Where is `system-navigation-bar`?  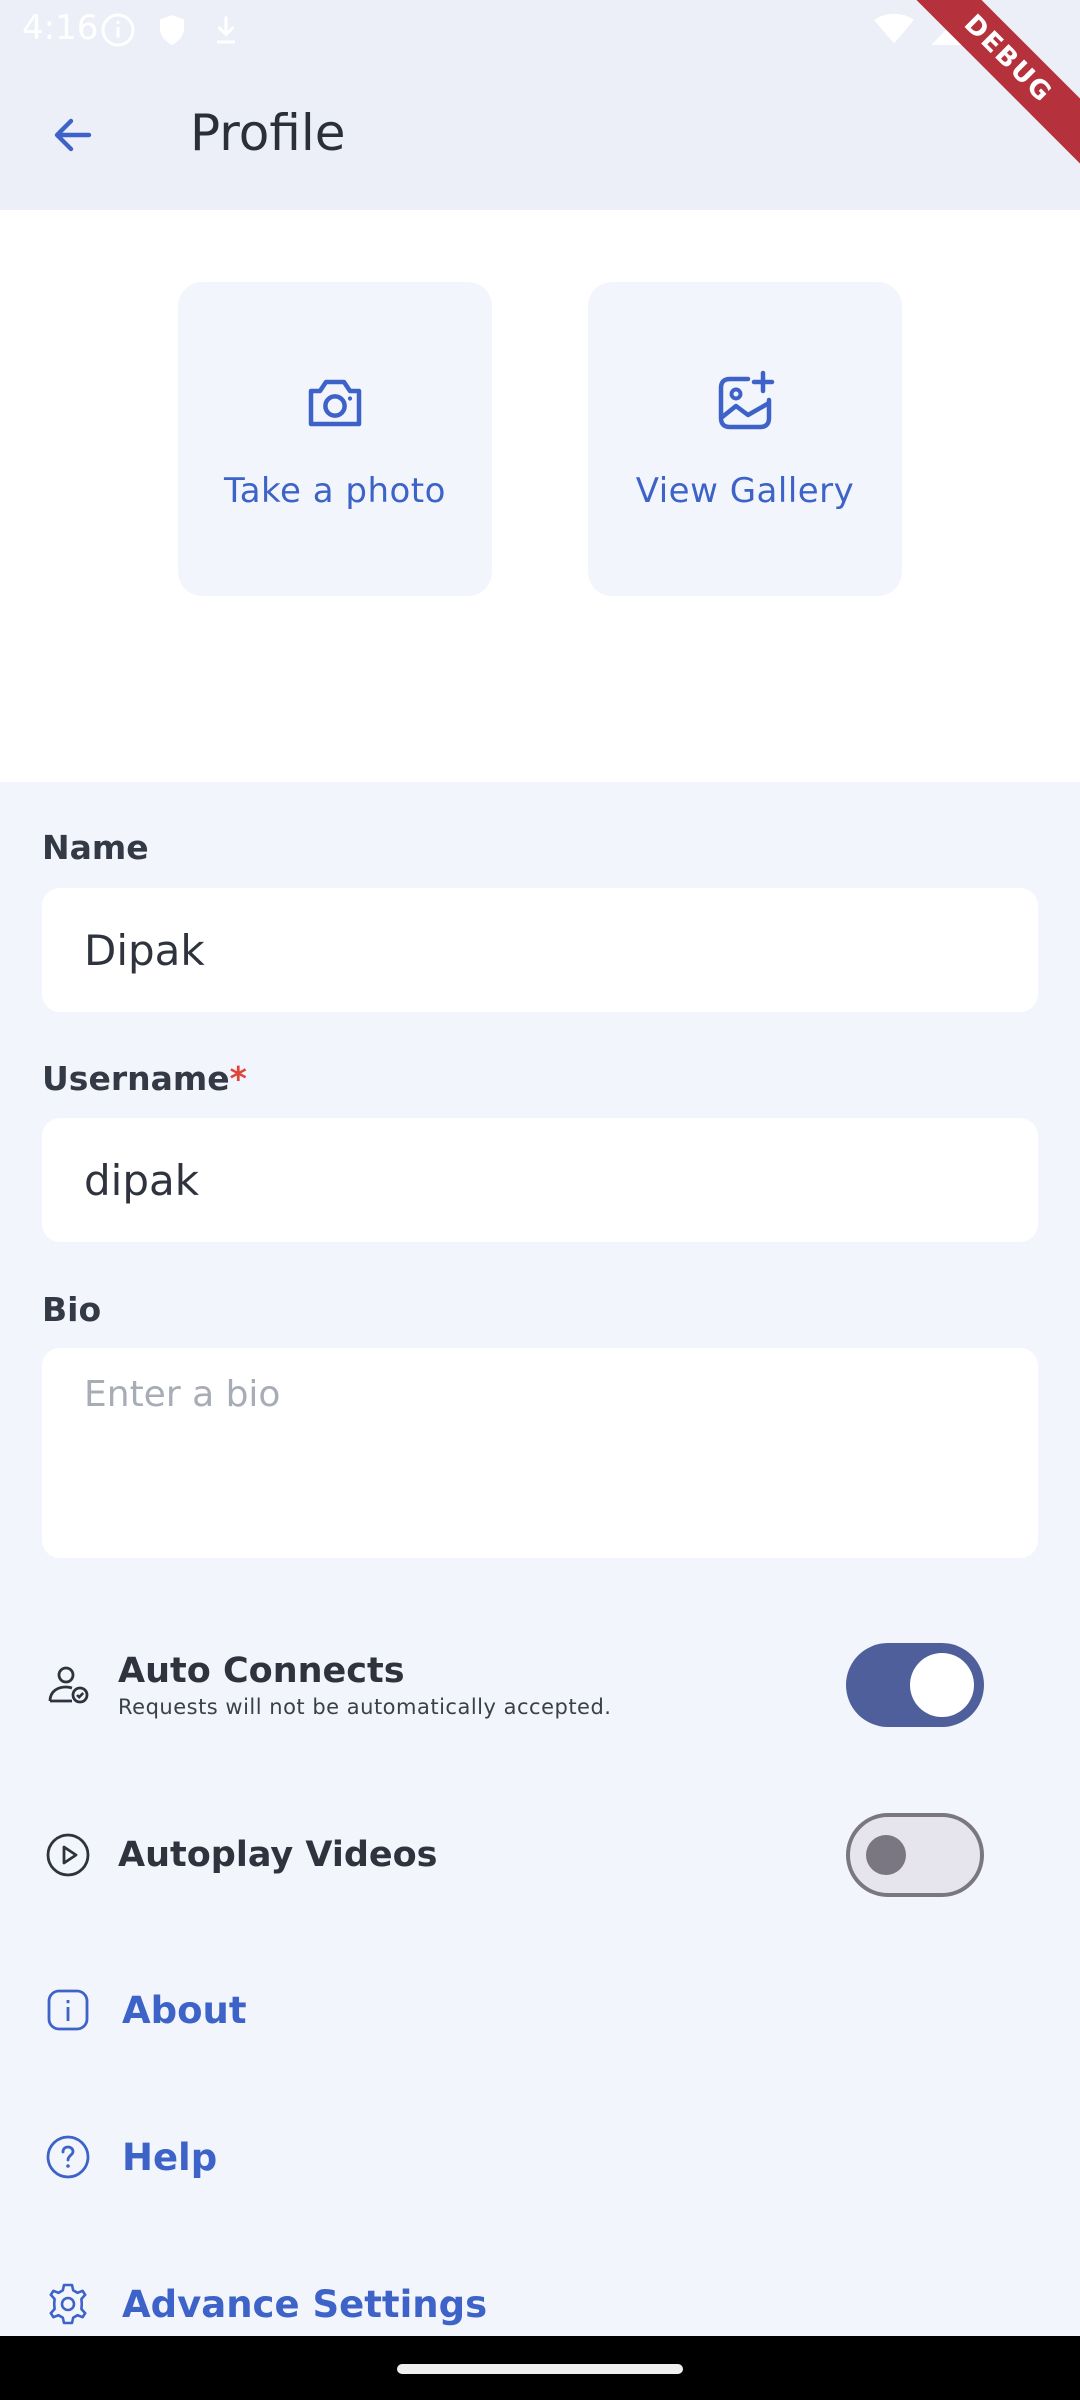 system-navigation-bar is located at coordinates (540, 2368).